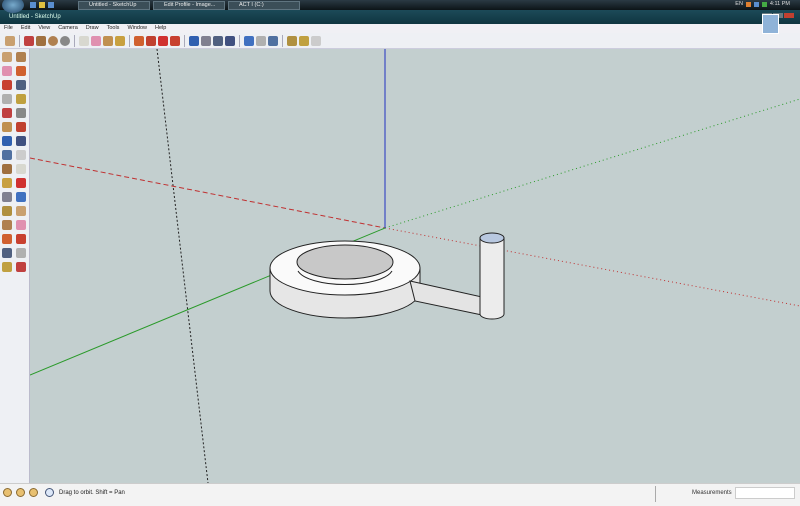 Image resolution: width=800 pixels, height=506 pixels. Describe the element at coordinates (261, 40) in the screenshot. I see `share-model-icon` at that location.